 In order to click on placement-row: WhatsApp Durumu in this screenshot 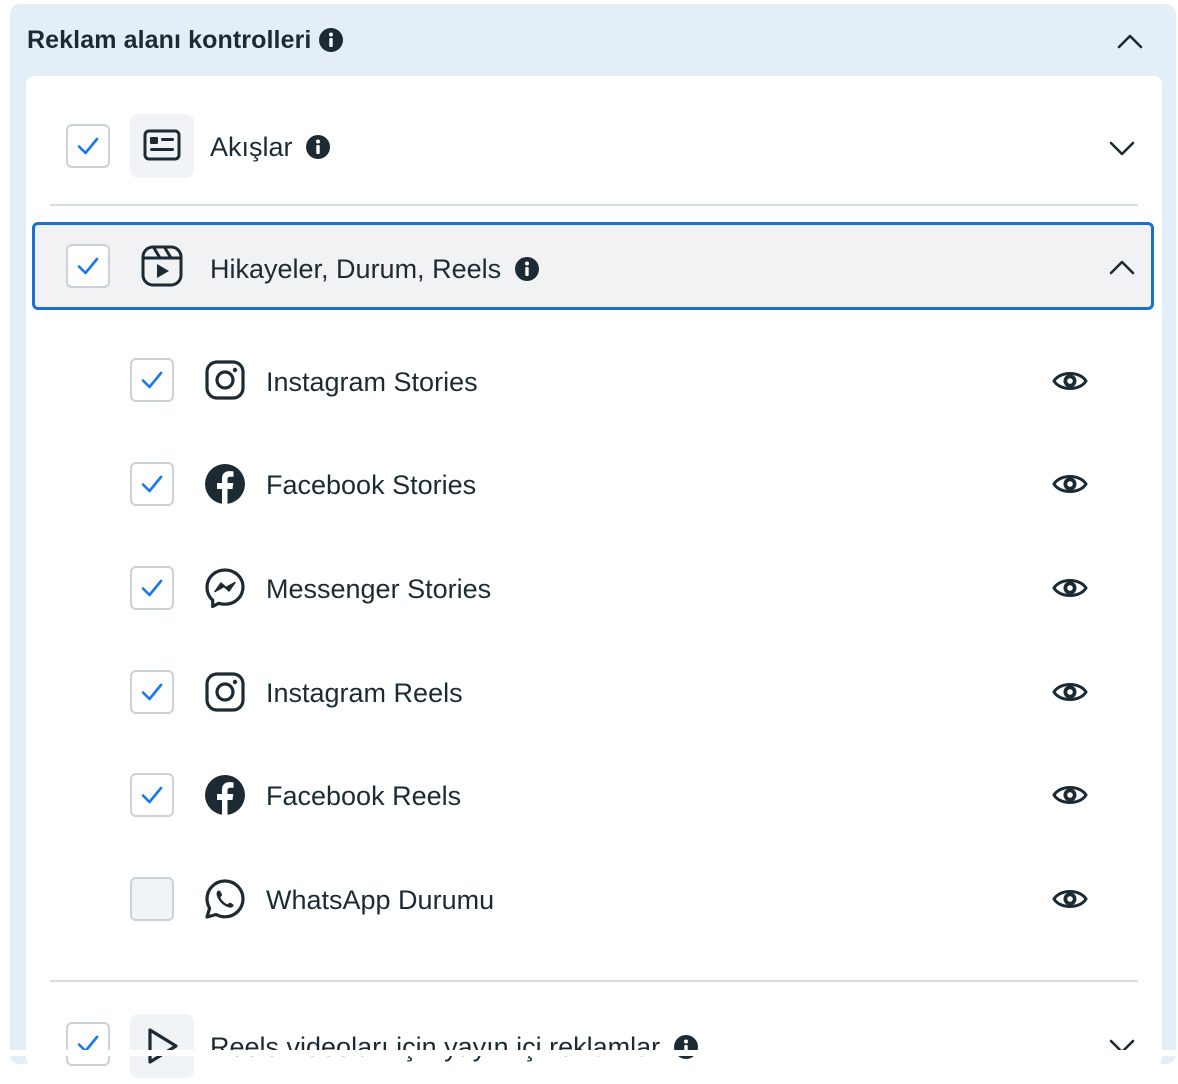, I will do `click(594, 899)`.